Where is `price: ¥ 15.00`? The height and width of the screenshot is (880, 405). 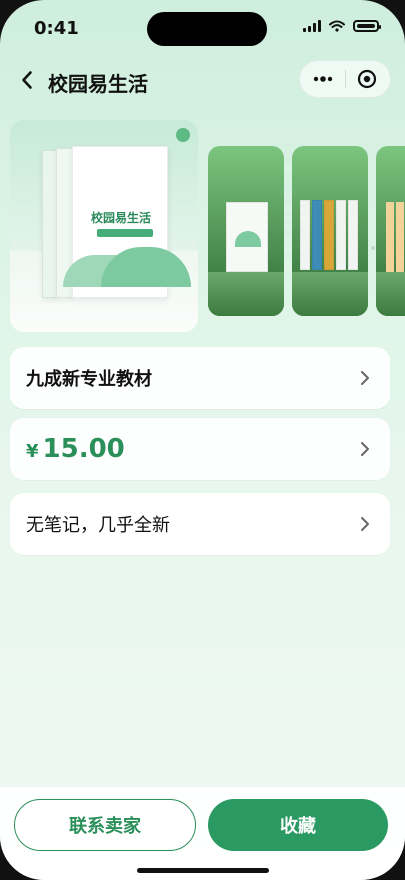 price: ¥ 15.00 is located at coordinates (75, 449).